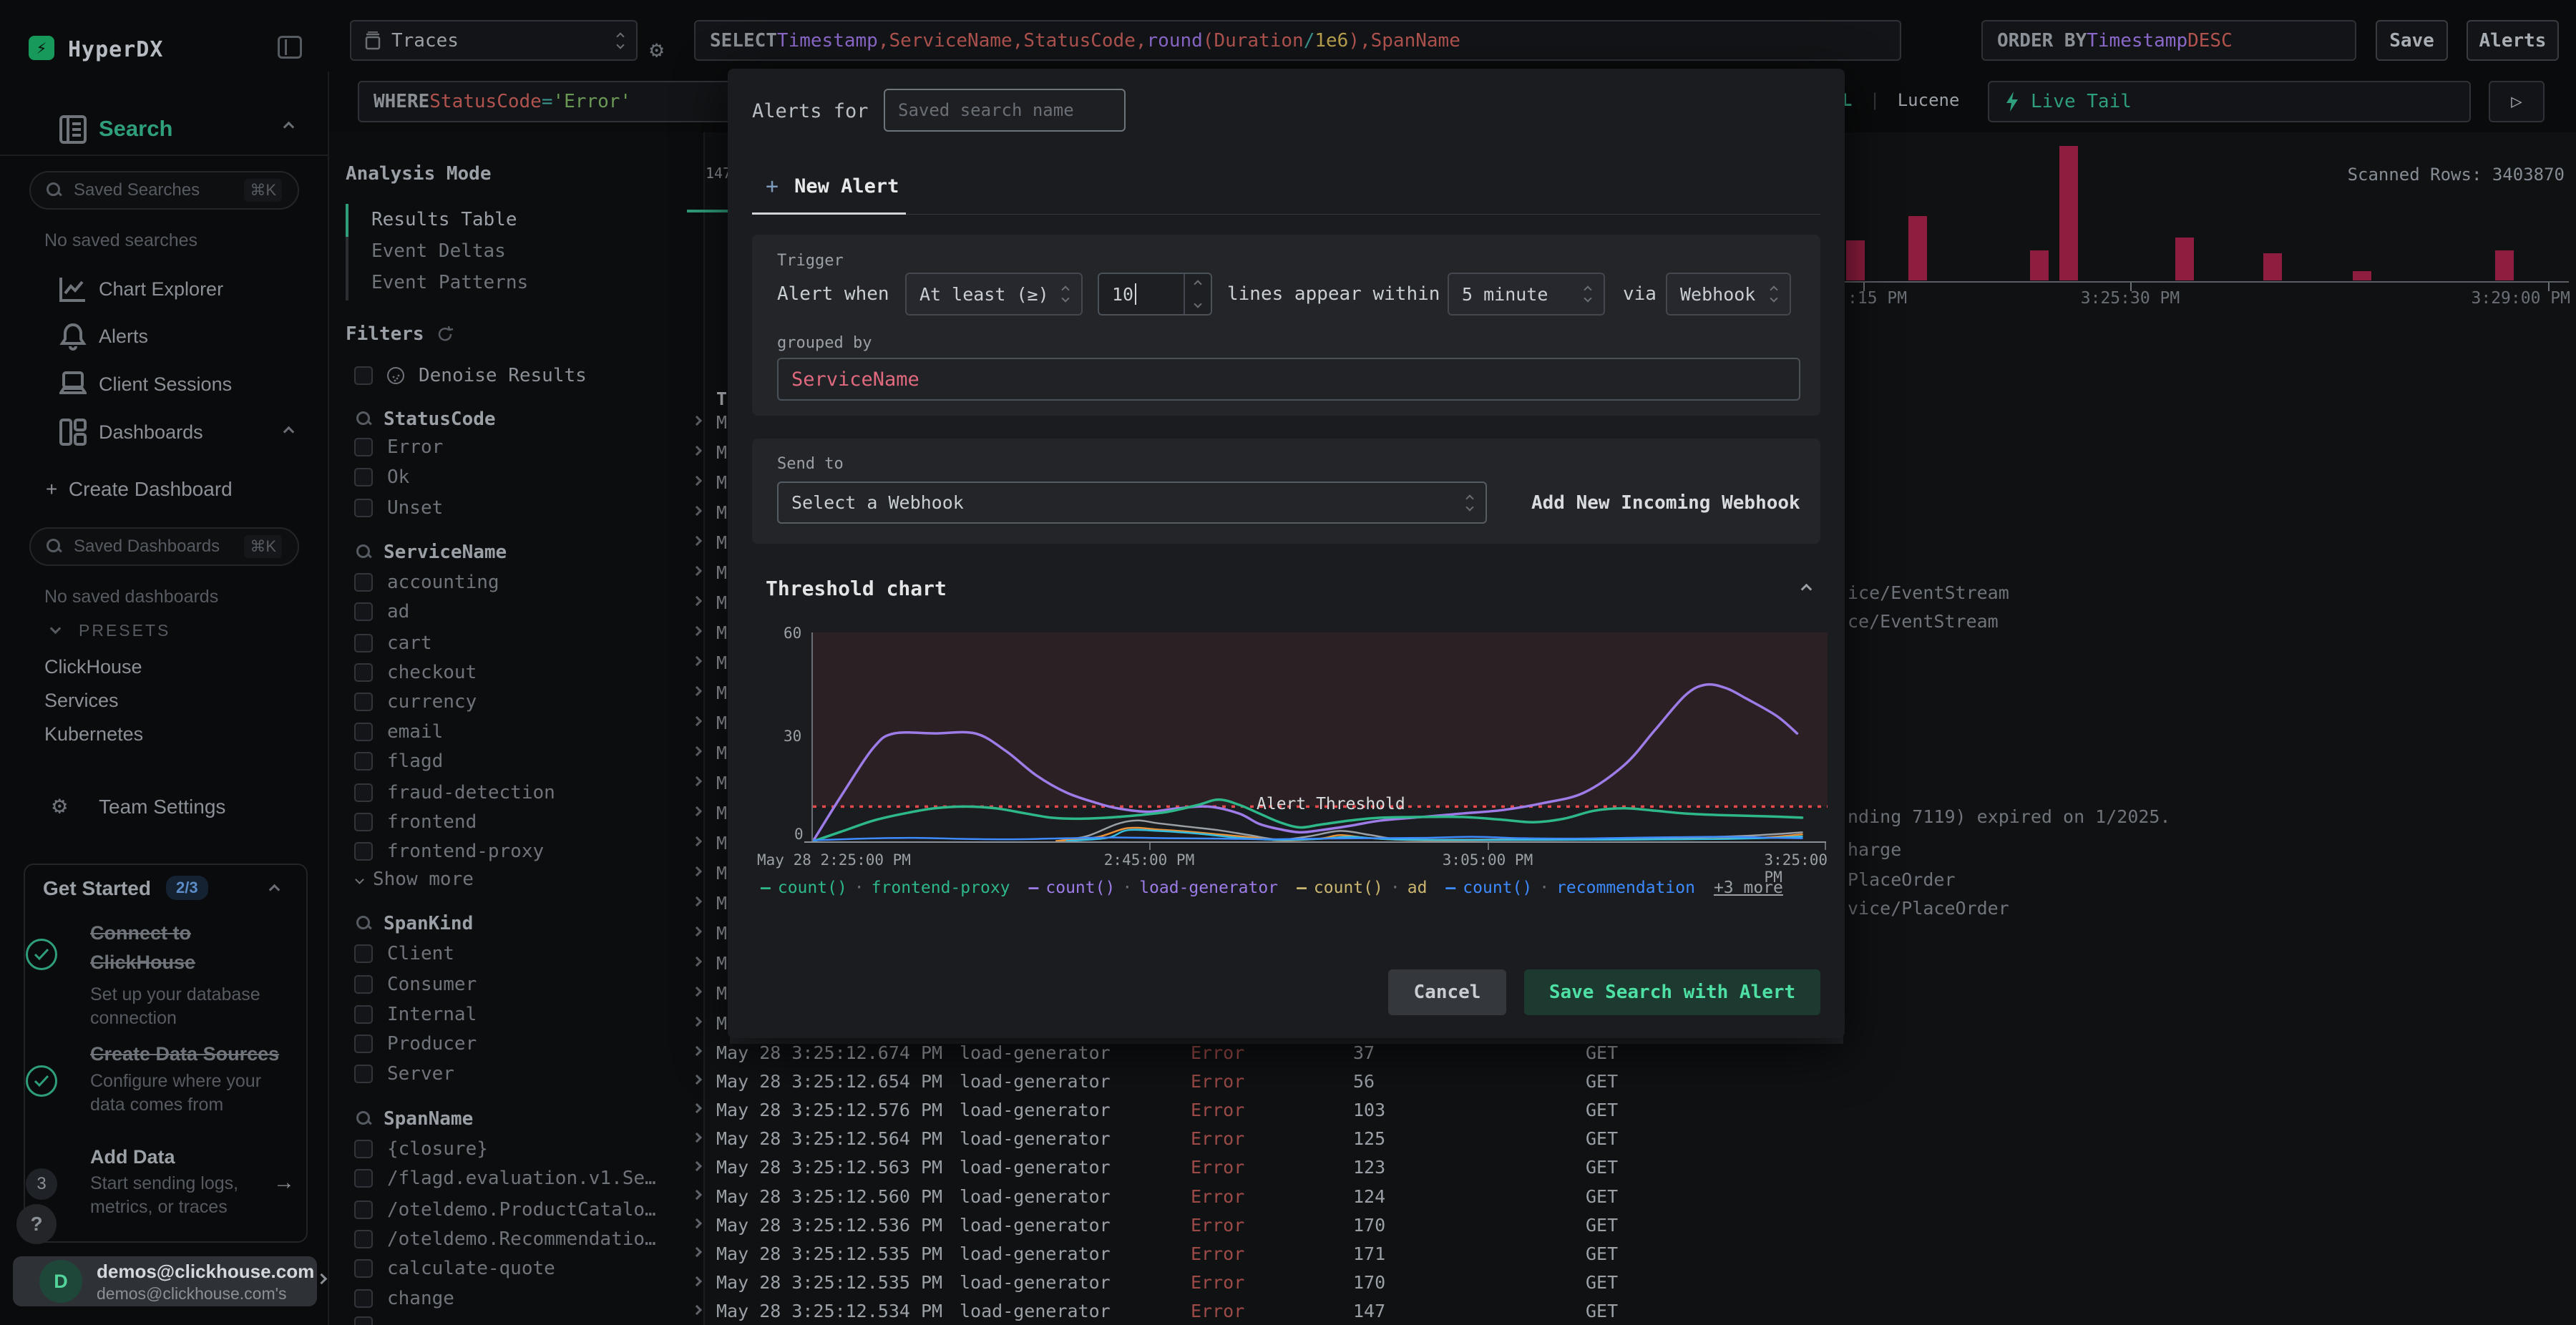  I want to click on sidebar-item-client-sessions: Client Sessions, so click(165, 384).